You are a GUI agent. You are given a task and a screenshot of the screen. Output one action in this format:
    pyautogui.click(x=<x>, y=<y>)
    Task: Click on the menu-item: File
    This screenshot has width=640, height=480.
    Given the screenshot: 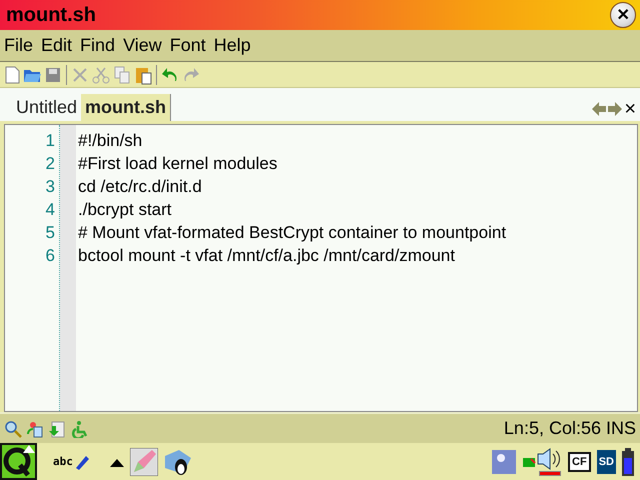 What is the action you would take?
    pyautogui.click(x=19, y=45)
    